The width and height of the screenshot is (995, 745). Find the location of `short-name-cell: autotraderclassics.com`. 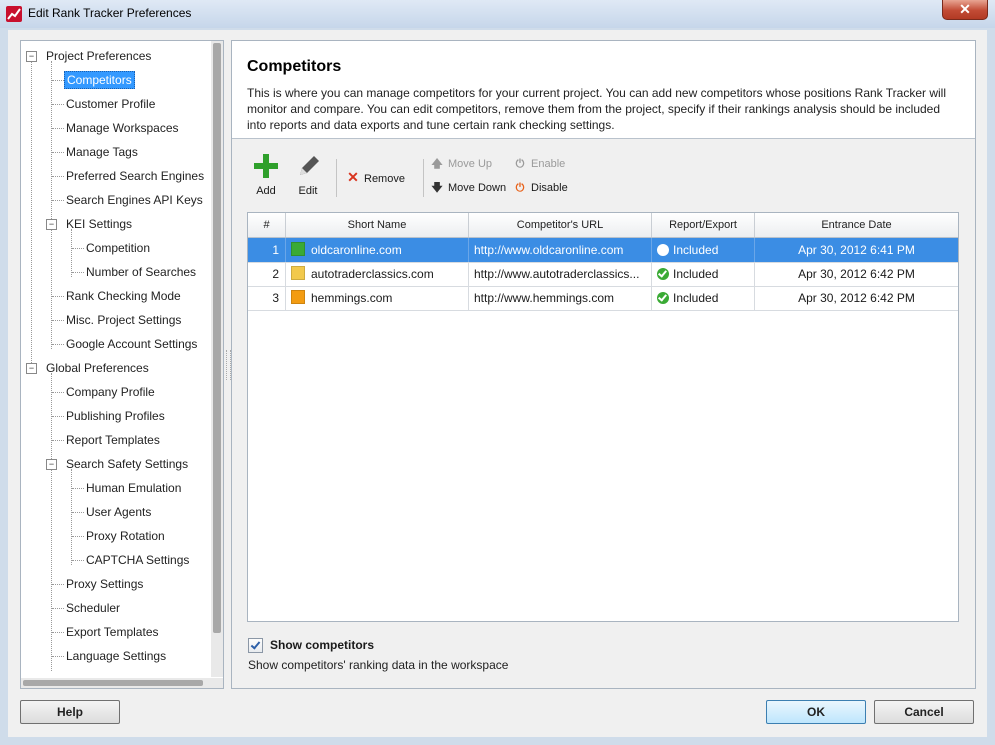

short-name-cell: autotraderclassics.com is located at coordinates (377, 274).